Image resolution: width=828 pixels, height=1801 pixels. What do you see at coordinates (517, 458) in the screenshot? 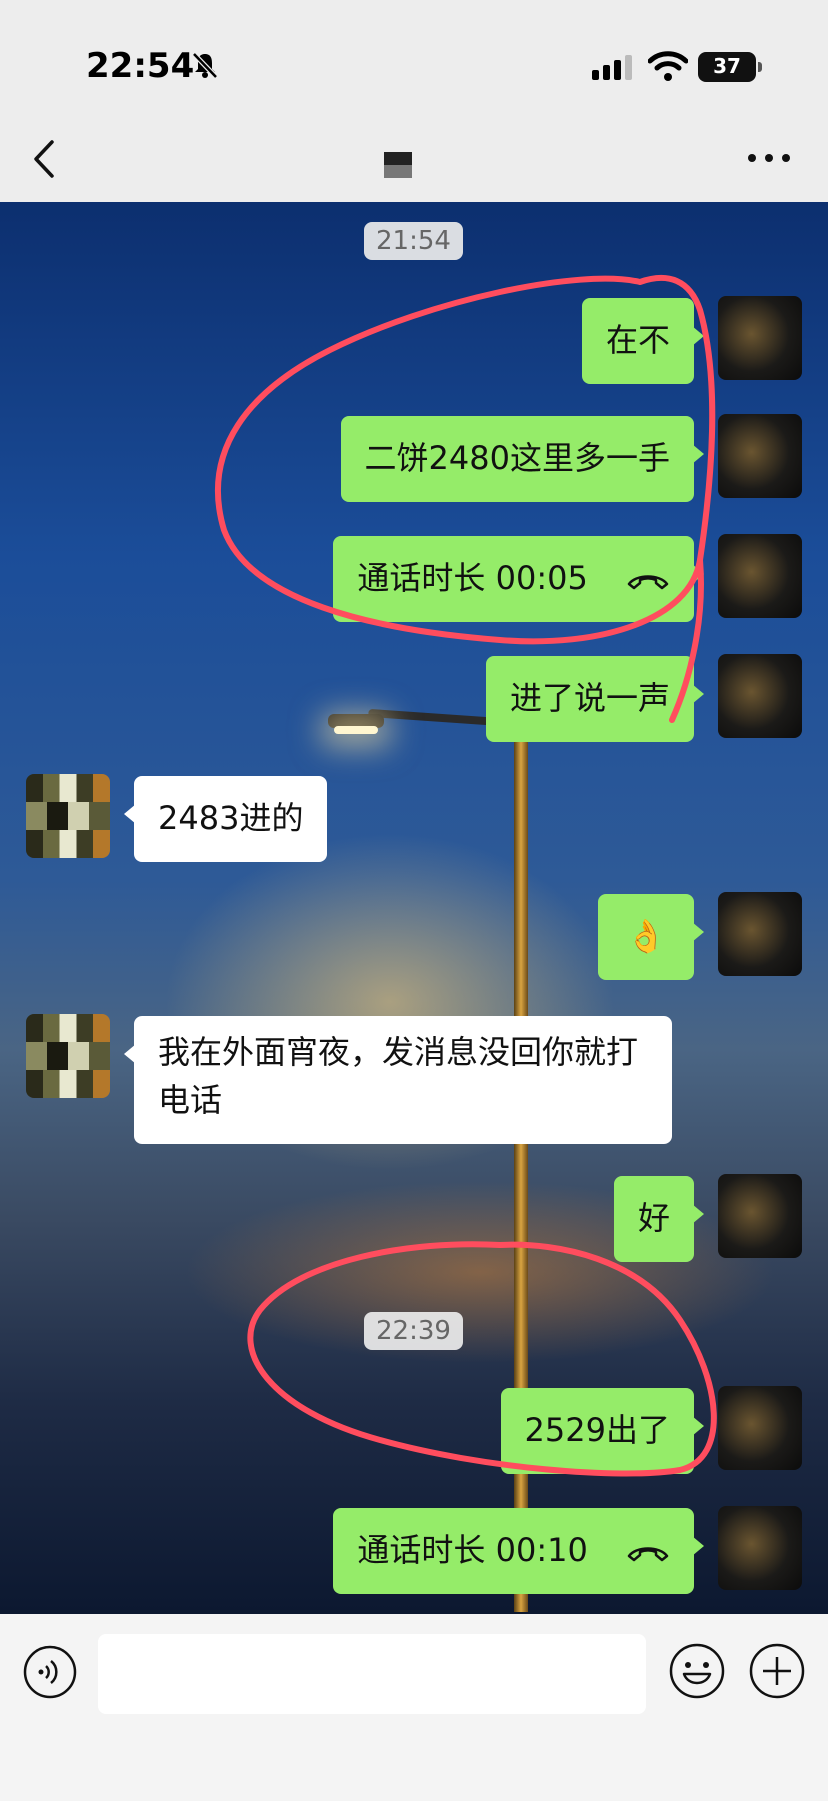
I see `message-text: 二饼2480这里多一手` at bounding box center [517, 458].